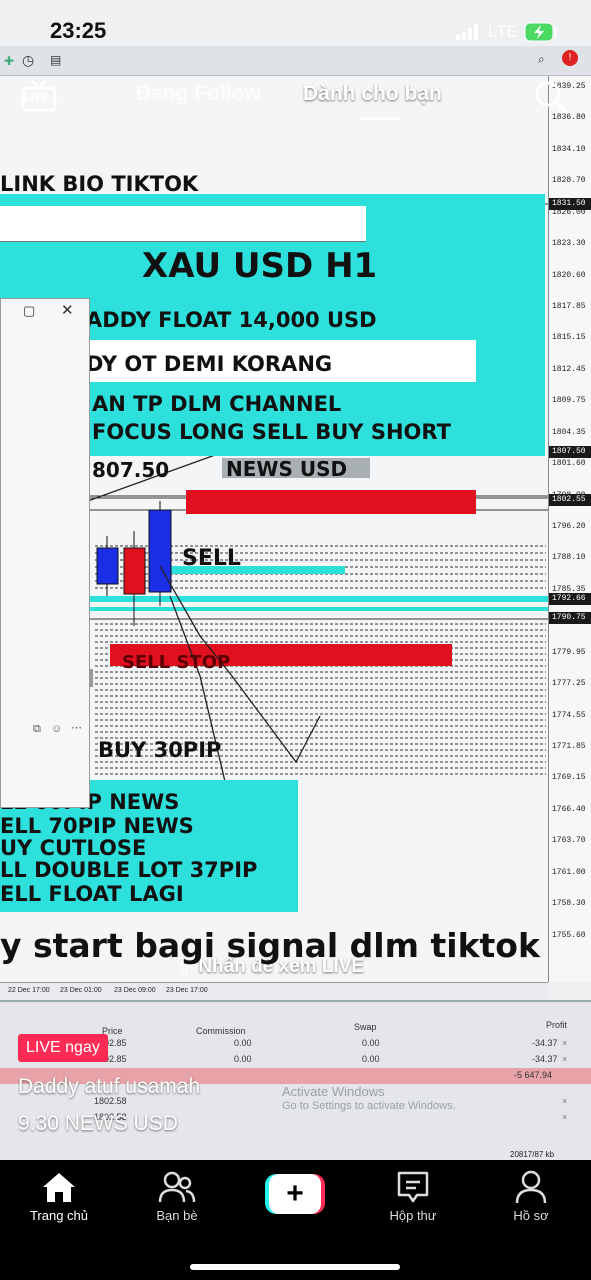  I want to click on profile-icon, so click(531, 1187).